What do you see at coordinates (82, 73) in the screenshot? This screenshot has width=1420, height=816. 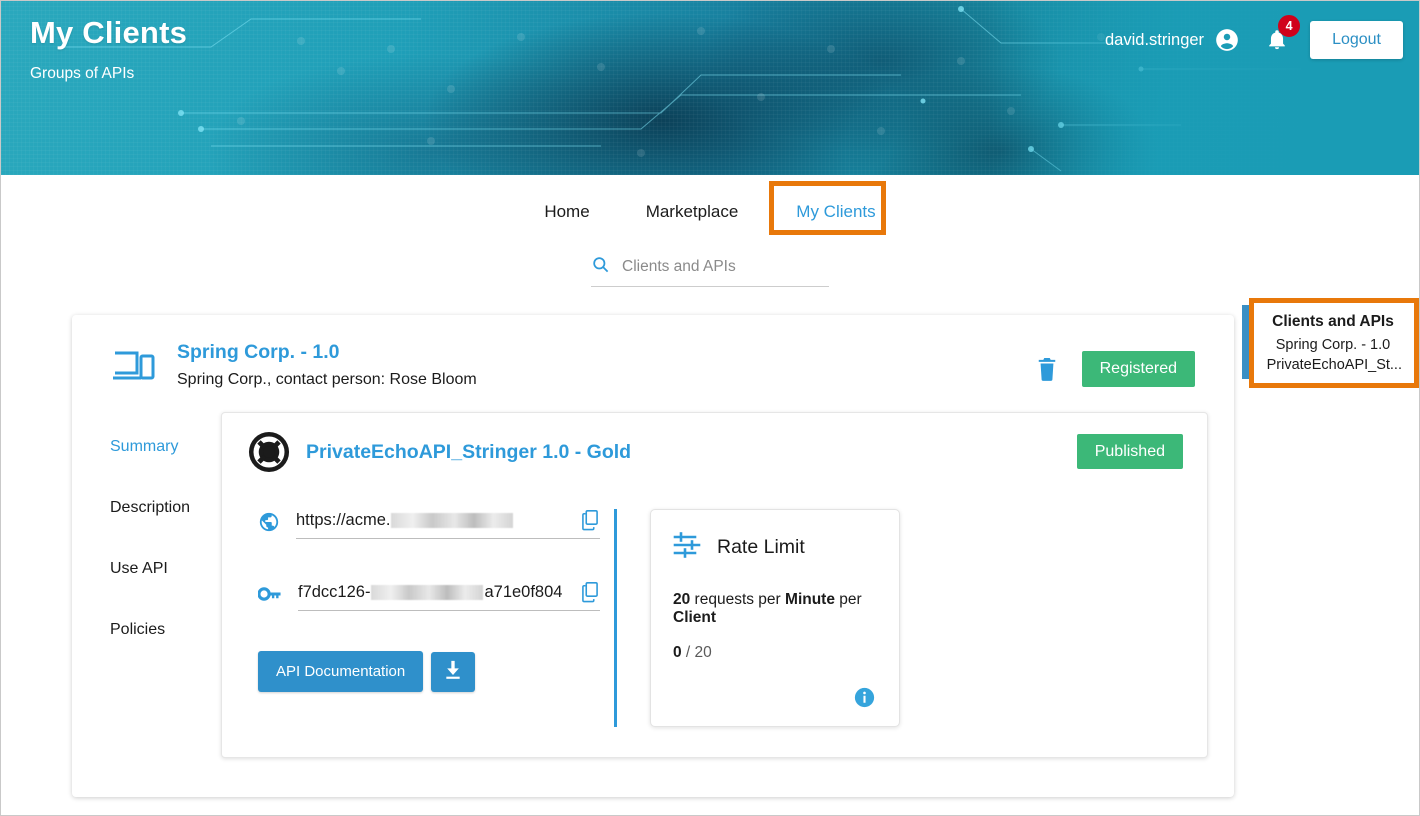 I see `page-subtitle: Groups of APIs` at bounding box center [82, 73].